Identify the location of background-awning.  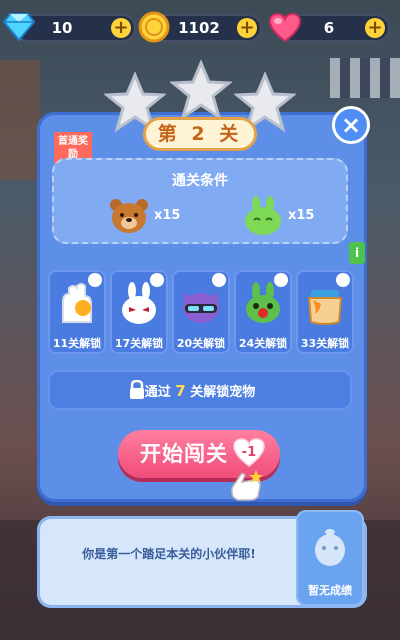
(365, 78).